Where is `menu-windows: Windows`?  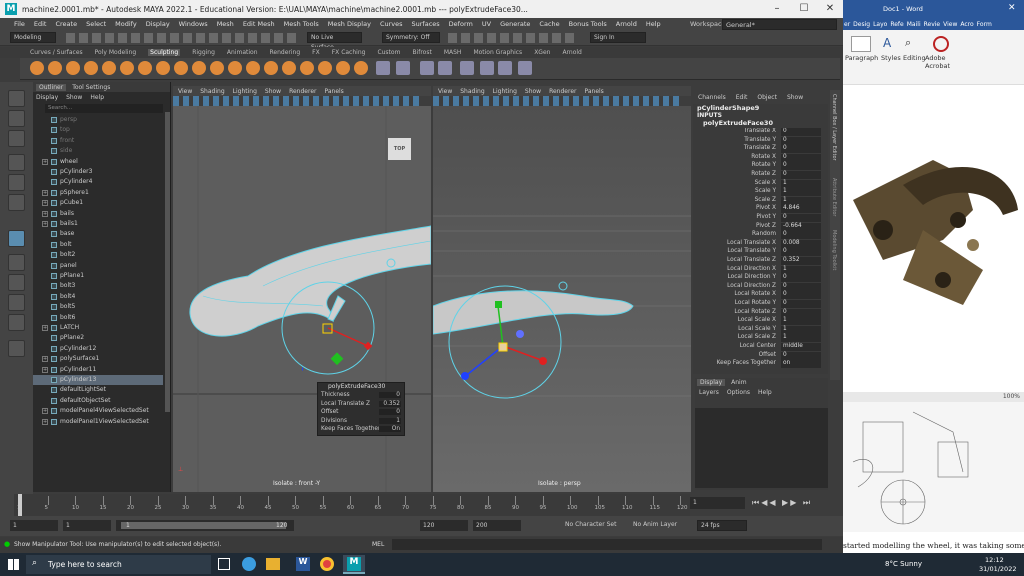 menu-windows: Windows is located at coordinates (193, 24).